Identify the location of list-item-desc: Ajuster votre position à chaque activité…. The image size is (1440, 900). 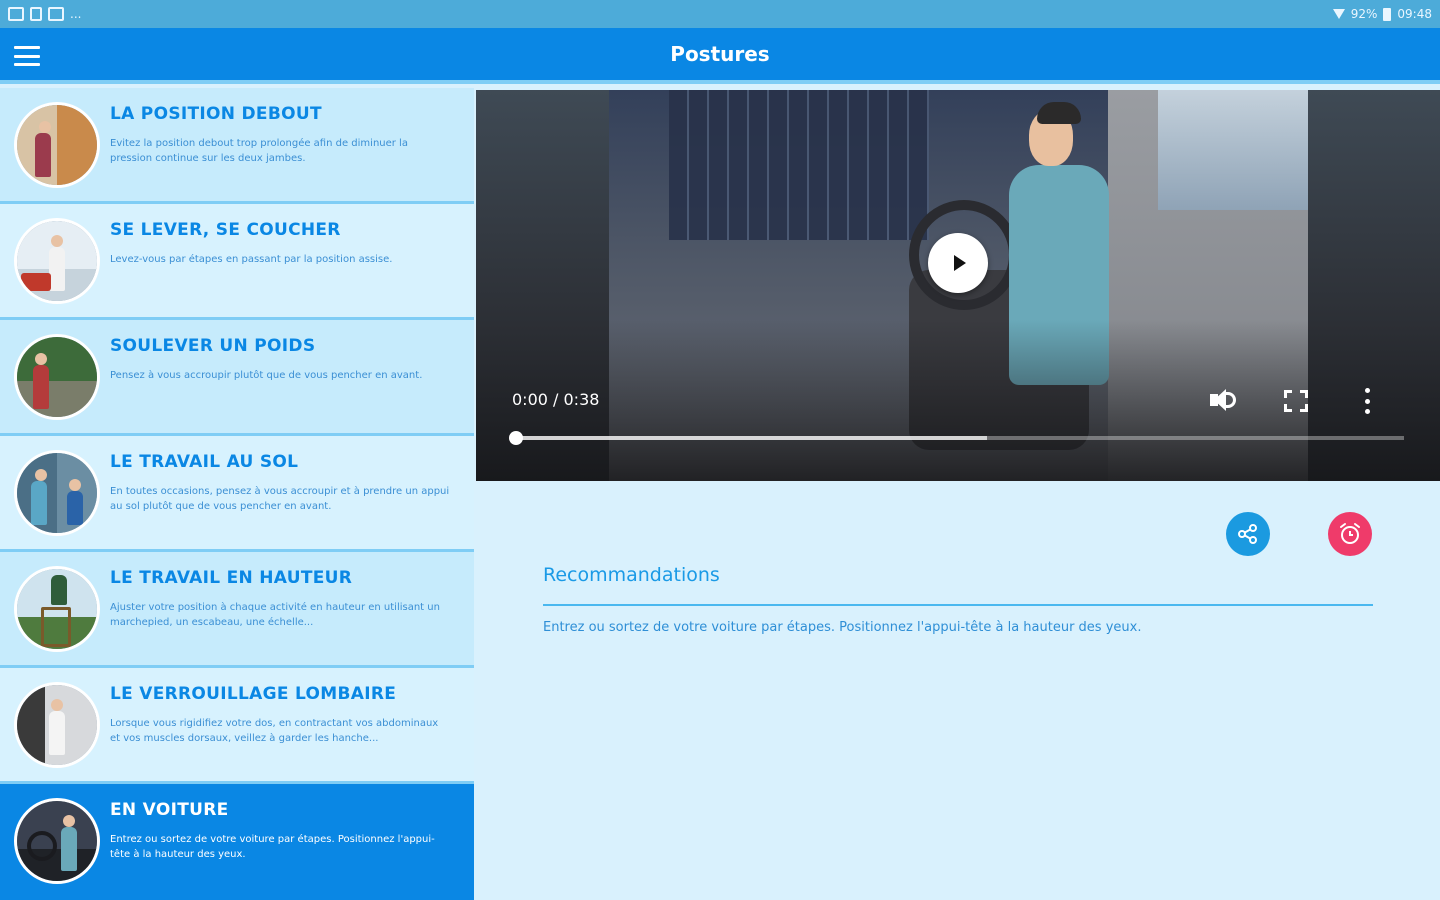
(275, 615).